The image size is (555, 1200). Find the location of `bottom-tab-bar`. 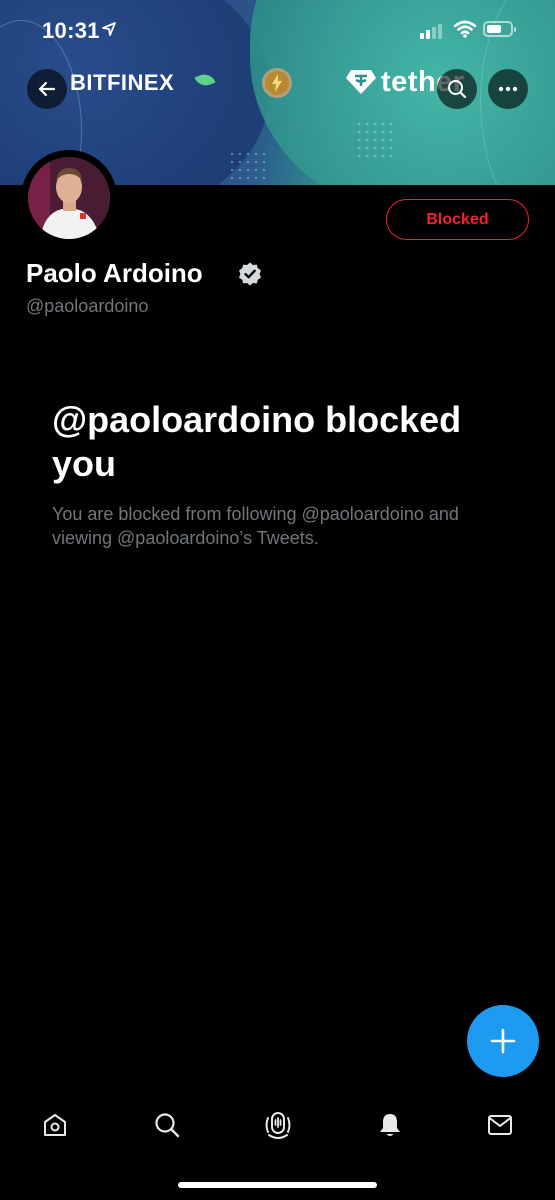

bottom-tab-bar is located at coordinates (277, 1125).